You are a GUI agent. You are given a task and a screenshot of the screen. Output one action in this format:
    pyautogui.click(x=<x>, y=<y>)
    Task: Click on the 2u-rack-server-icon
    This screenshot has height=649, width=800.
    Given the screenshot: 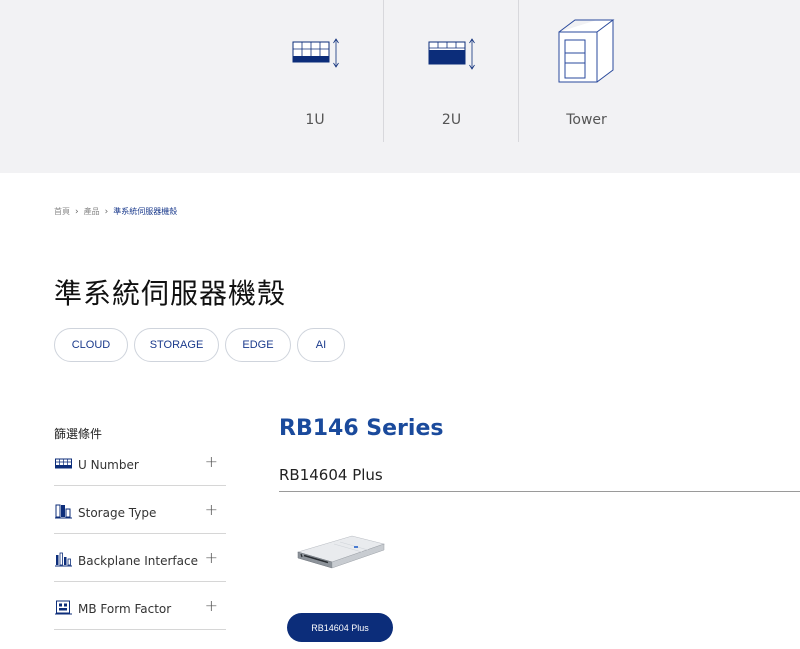 What is the action you would take?
    pyautogui.click(x=451, y=51)
    